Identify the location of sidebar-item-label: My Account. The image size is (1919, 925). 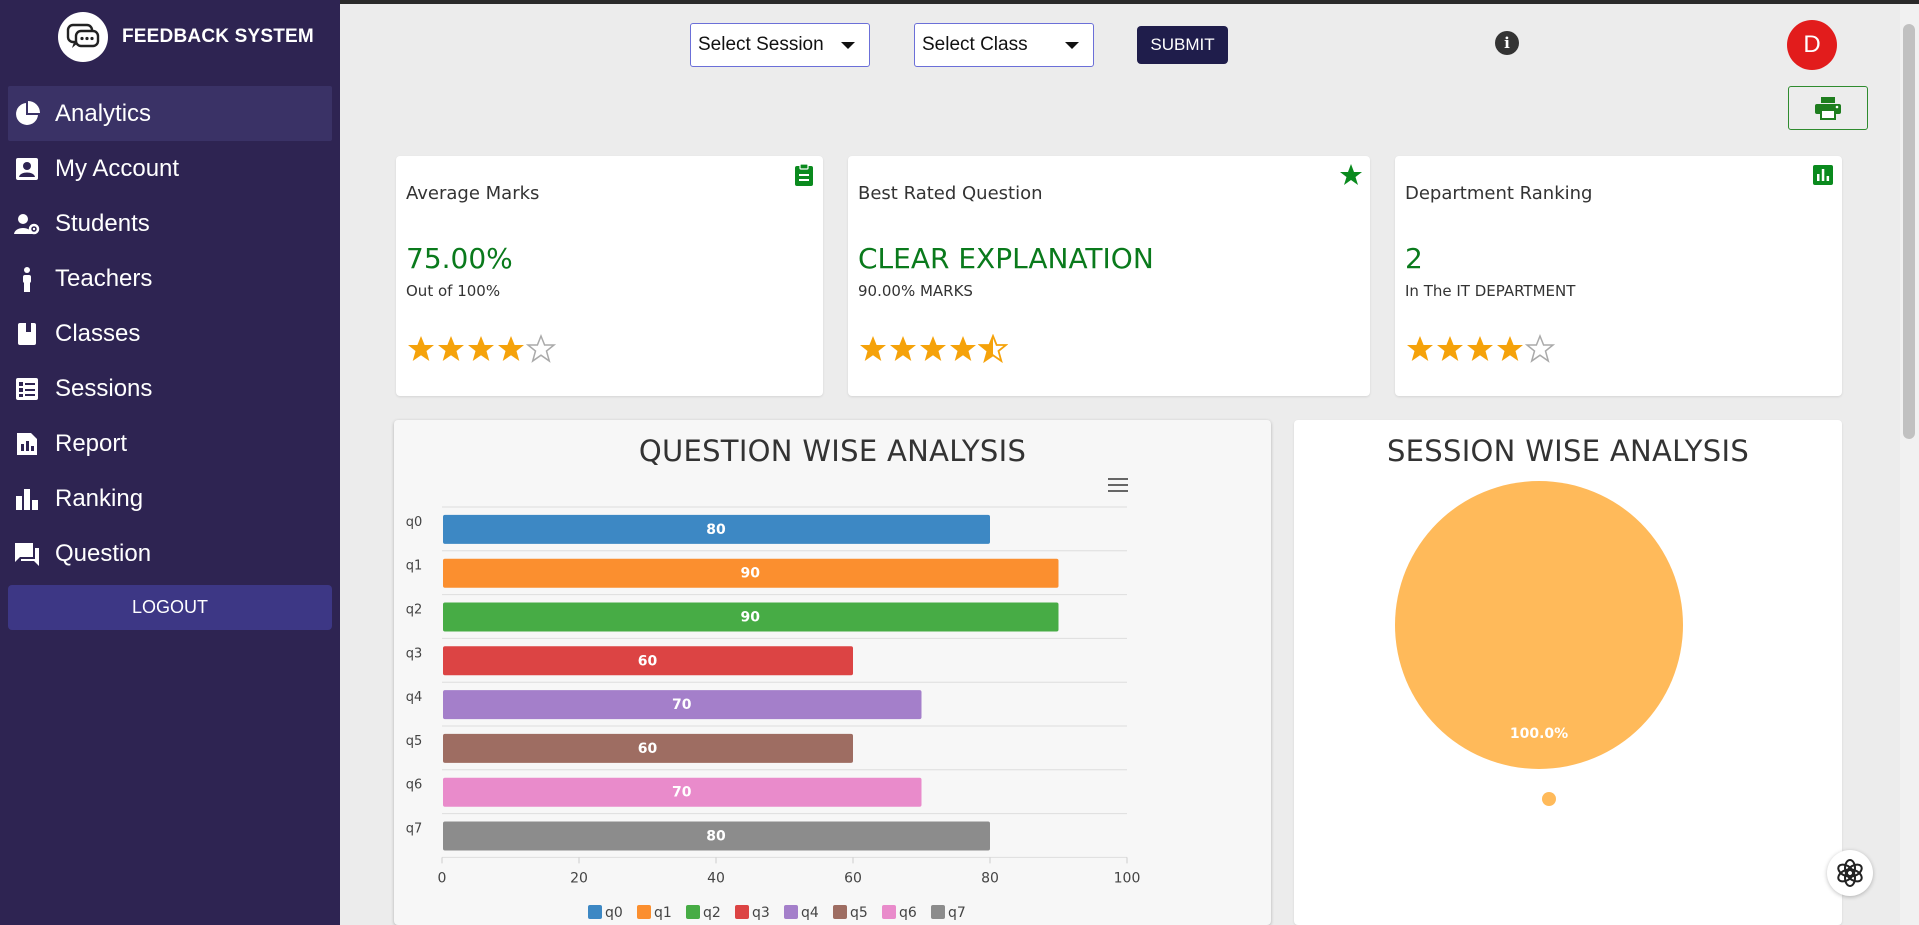
(117, 168).